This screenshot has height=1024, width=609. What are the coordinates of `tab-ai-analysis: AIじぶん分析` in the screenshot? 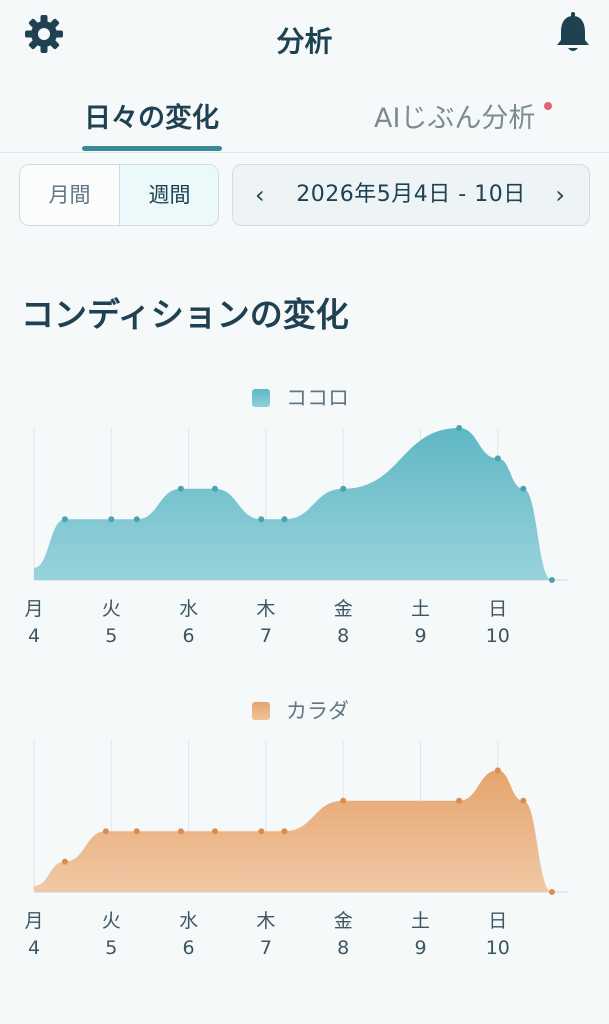 It's located at (454, 115).